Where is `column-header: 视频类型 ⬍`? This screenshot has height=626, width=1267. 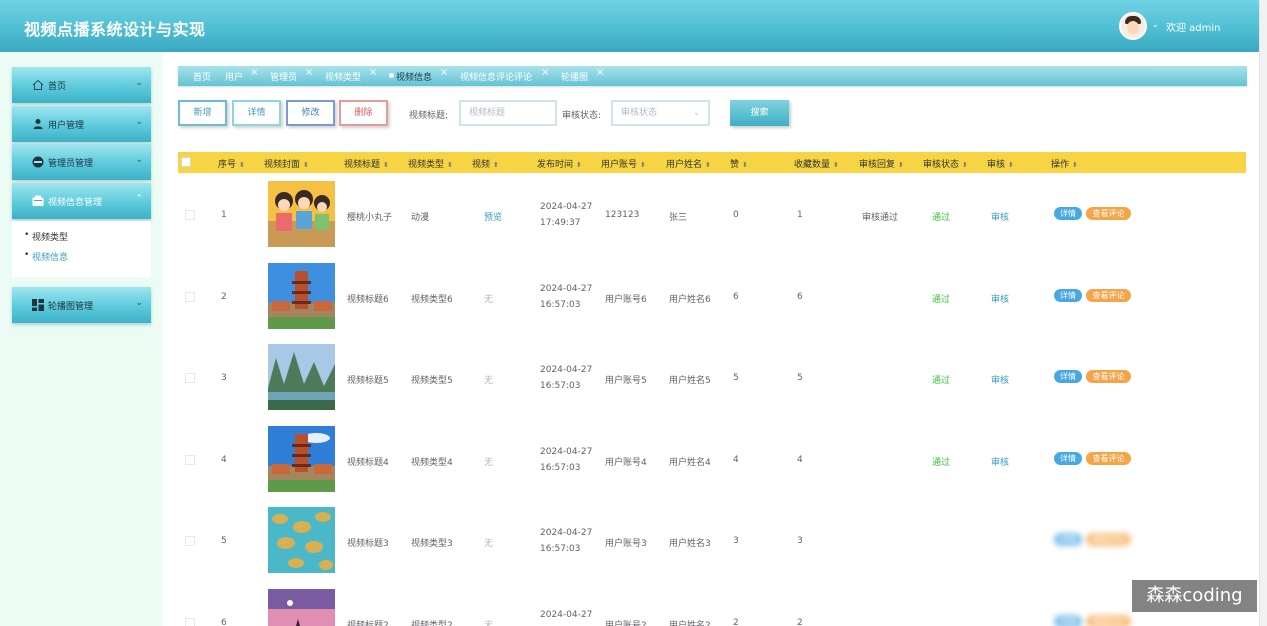
column-header: 视频类型 ⬍ is located at coordinates (430, 163).